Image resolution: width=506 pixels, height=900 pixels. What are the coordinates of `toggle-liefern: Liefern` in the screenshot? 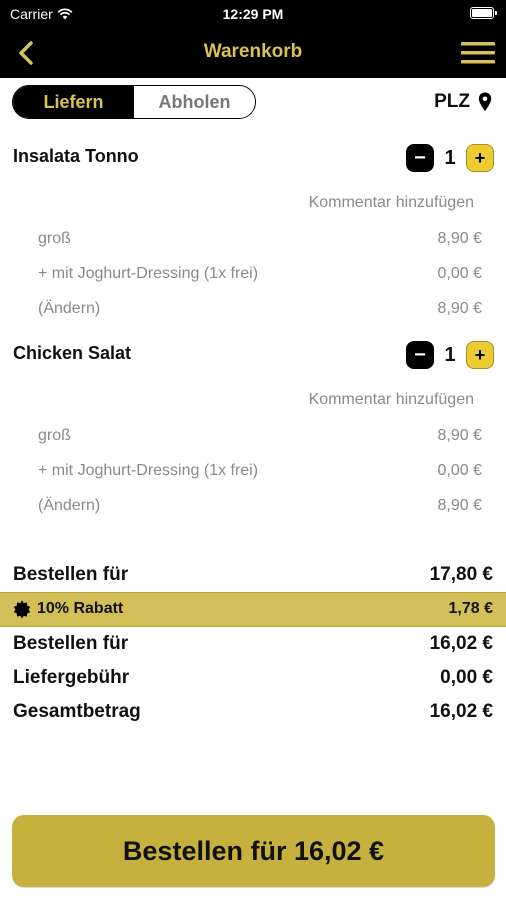 It's located at (73, 102).